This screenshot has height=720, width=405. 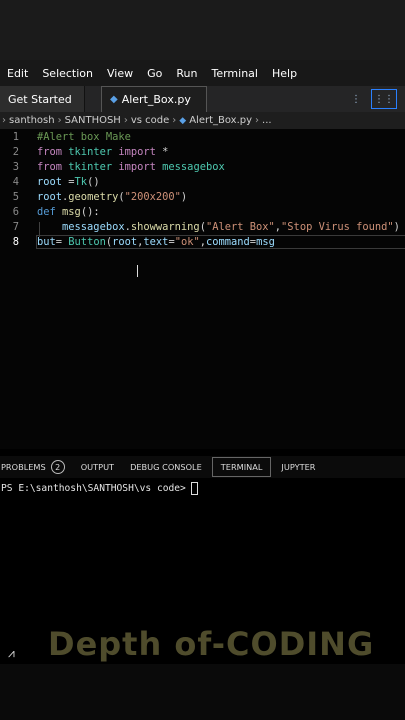 What do you see at coordinates (87, 241) in the screenshot?
I see `code-token: Button` at bounding box center [87, 241].